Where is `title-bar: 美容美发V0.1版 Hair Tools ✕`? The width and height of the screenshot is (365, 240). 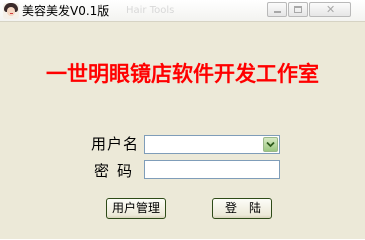 title-bar: 美容美发V0.1版 Hair Tools ✕ is located at coordinates (182, 11).